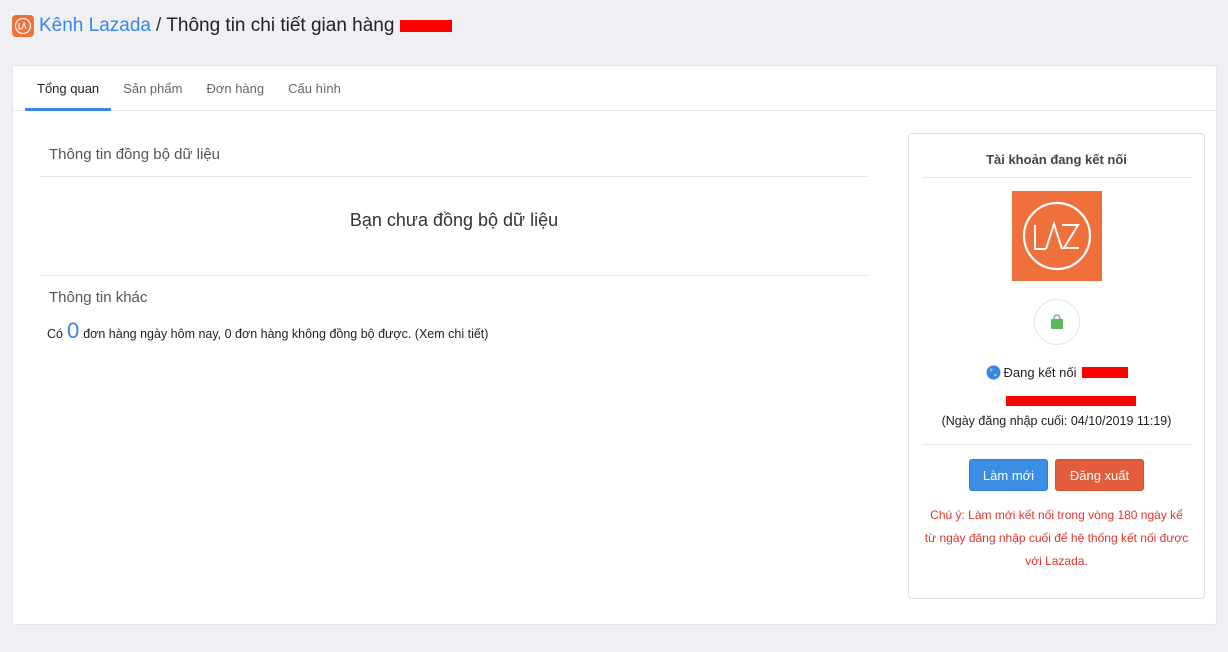  What do you see at coordinates (1071, 401) in the screenshot?
I see `redacted-account-detail` at bounding box center [1071, 401].